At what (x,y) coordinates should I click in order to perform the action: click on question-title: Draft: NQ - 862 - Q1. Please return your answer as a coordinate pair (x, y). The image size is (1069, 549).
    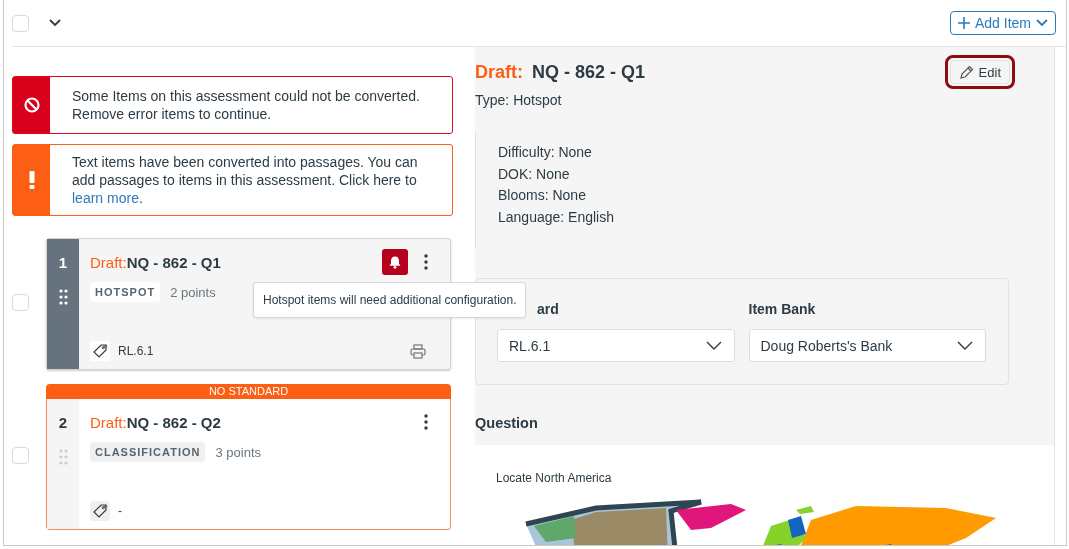
    Looking at the image, I should click on (560, 72).